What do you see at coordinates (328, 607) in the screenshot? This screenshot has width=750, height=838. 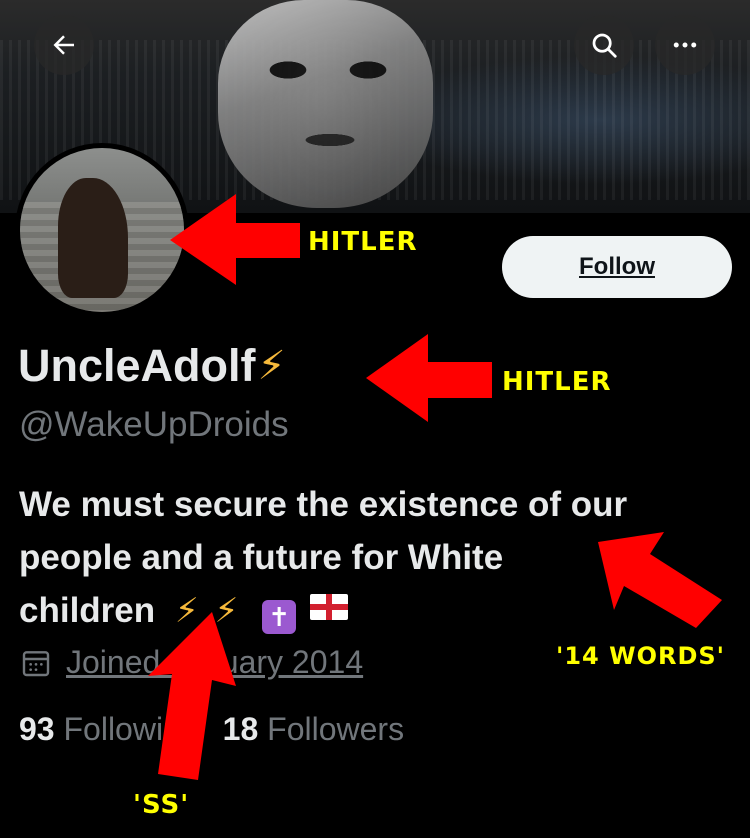 I see `england-flag-icon` at bounding box center [328, 607].